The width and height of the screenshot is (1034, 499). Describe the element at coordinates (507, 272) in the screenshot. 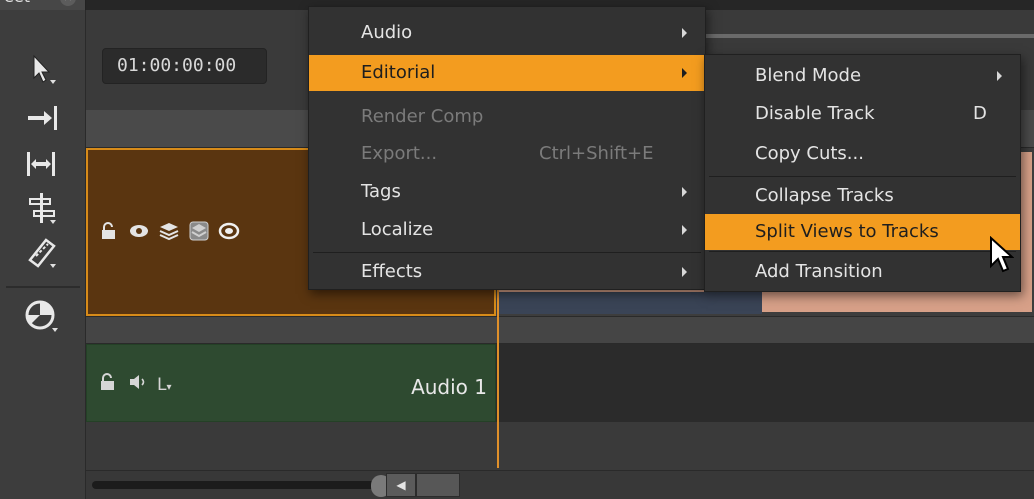

I see `menu-item-effects: Effects` at that location.